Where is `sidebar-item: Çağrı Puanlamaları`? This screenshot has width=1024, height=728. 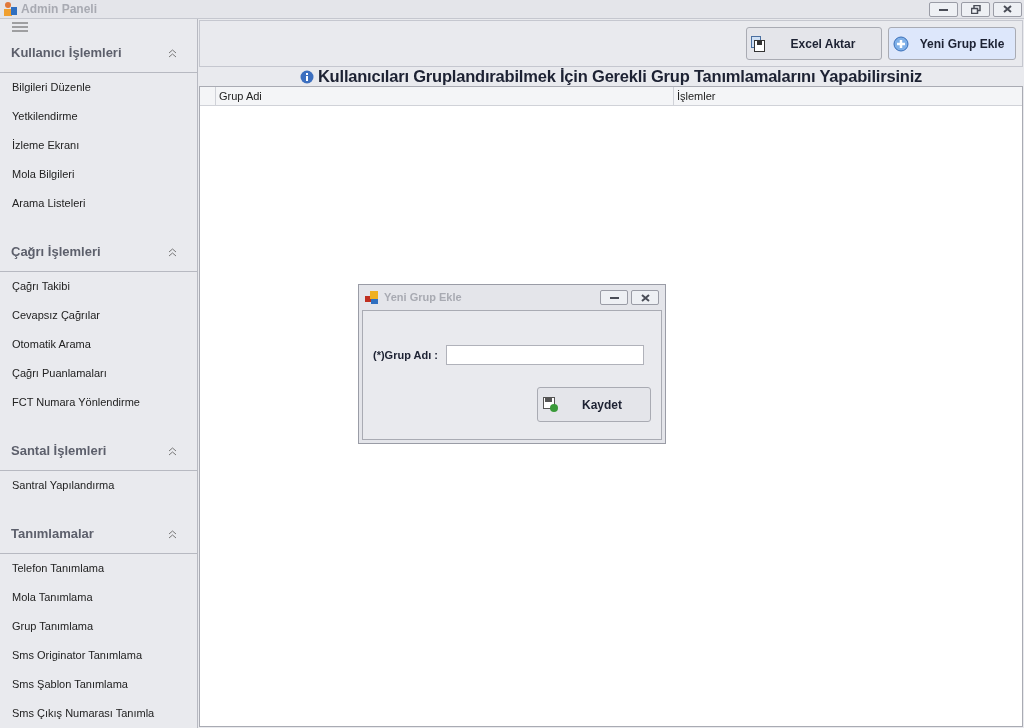
sidebar-item: Çağrı Puanlamaları is located at coordinates (59, 373).